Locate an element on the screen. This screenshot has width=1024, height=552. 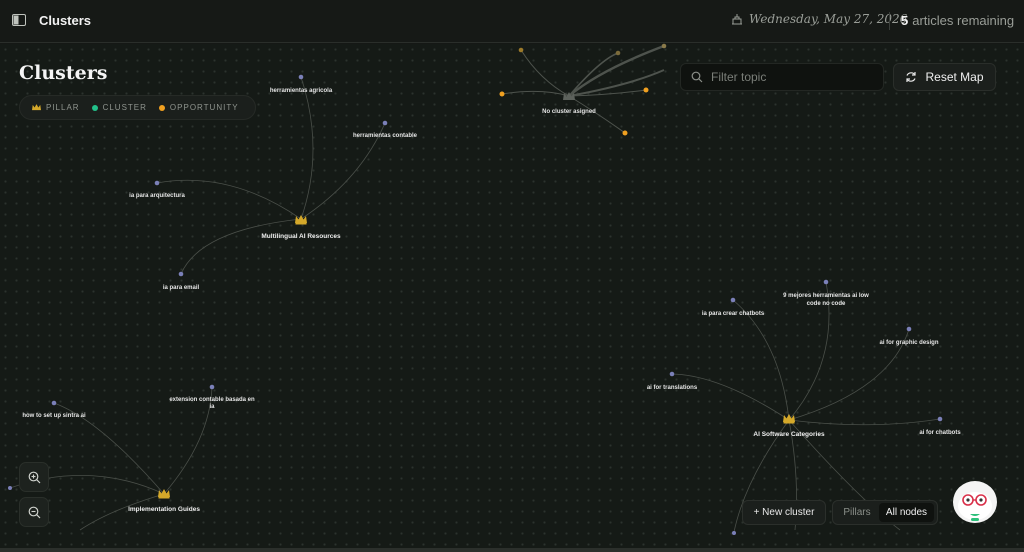
legend: PILLAR CLUSTER OPPORTUNITY is located at coordinates (137, 107).